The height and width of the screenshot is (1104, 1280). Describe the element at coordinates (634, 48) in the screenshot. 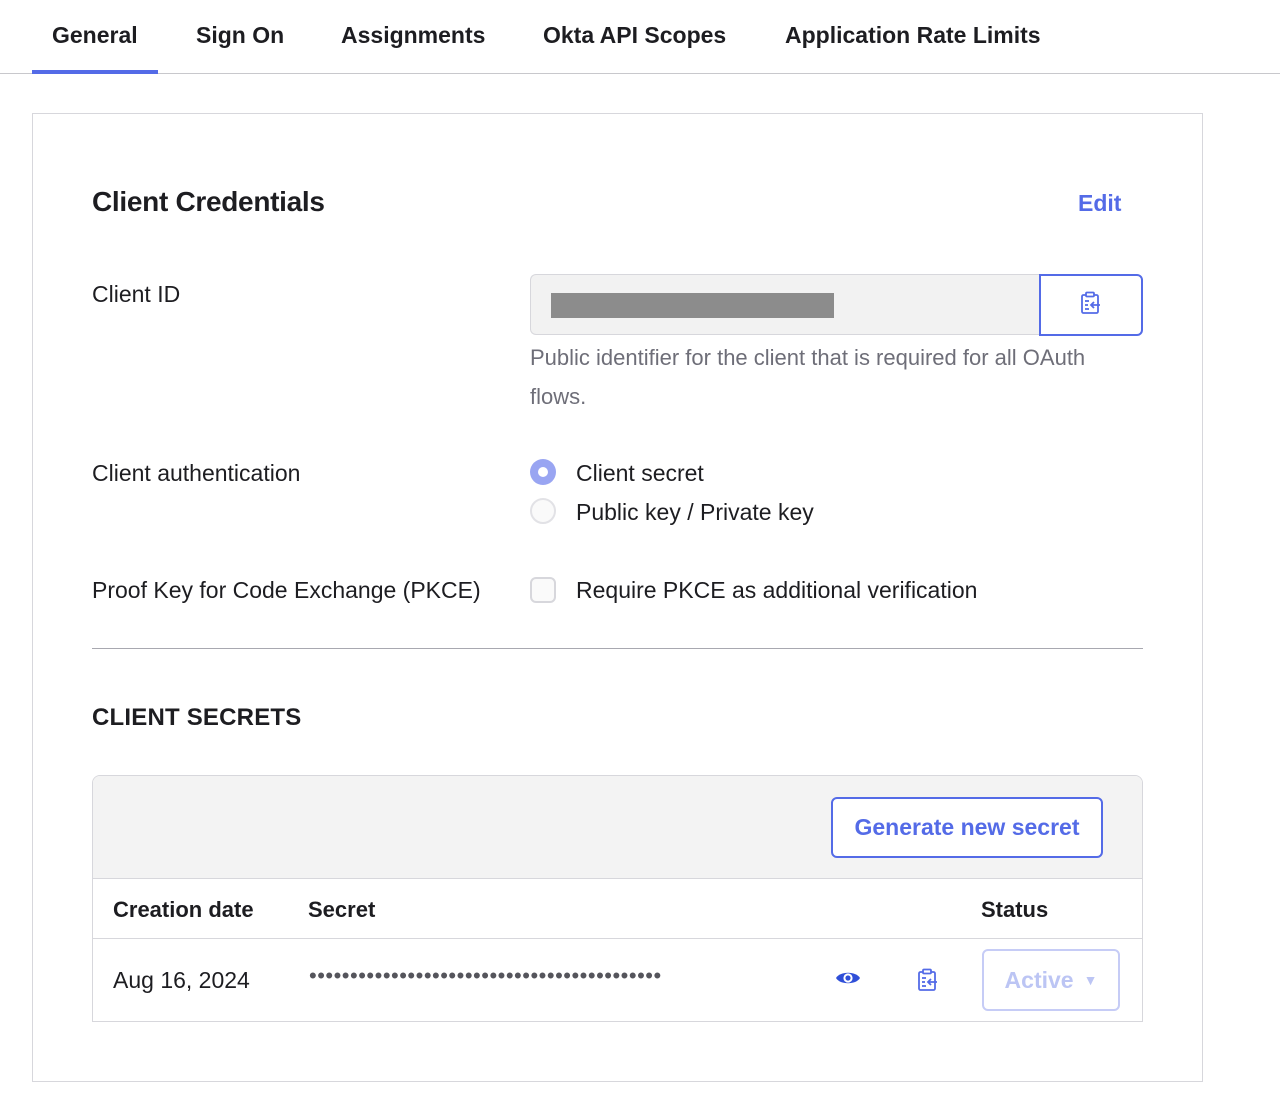

I see `tab-okta-api-scopes: Okta API Scopes` at that location.